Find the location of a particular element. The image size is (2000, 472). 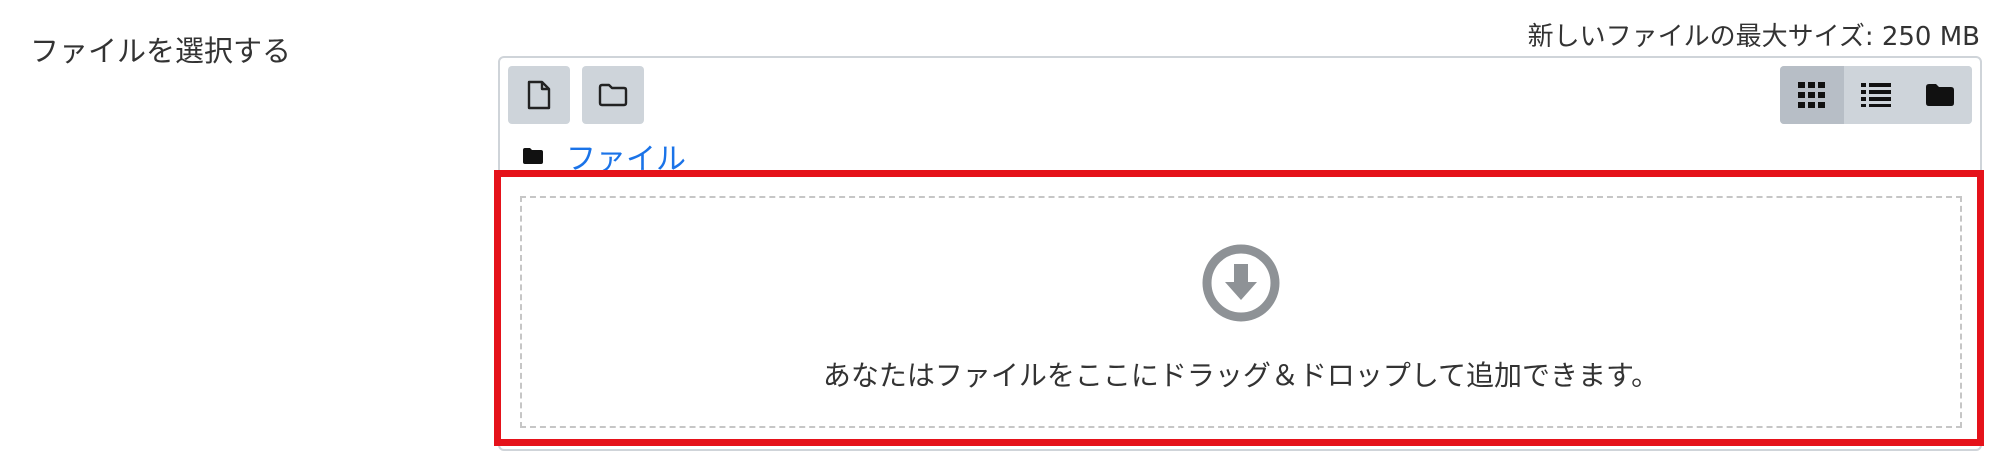

folder-outline-icon is located at coordinates (613, 95).